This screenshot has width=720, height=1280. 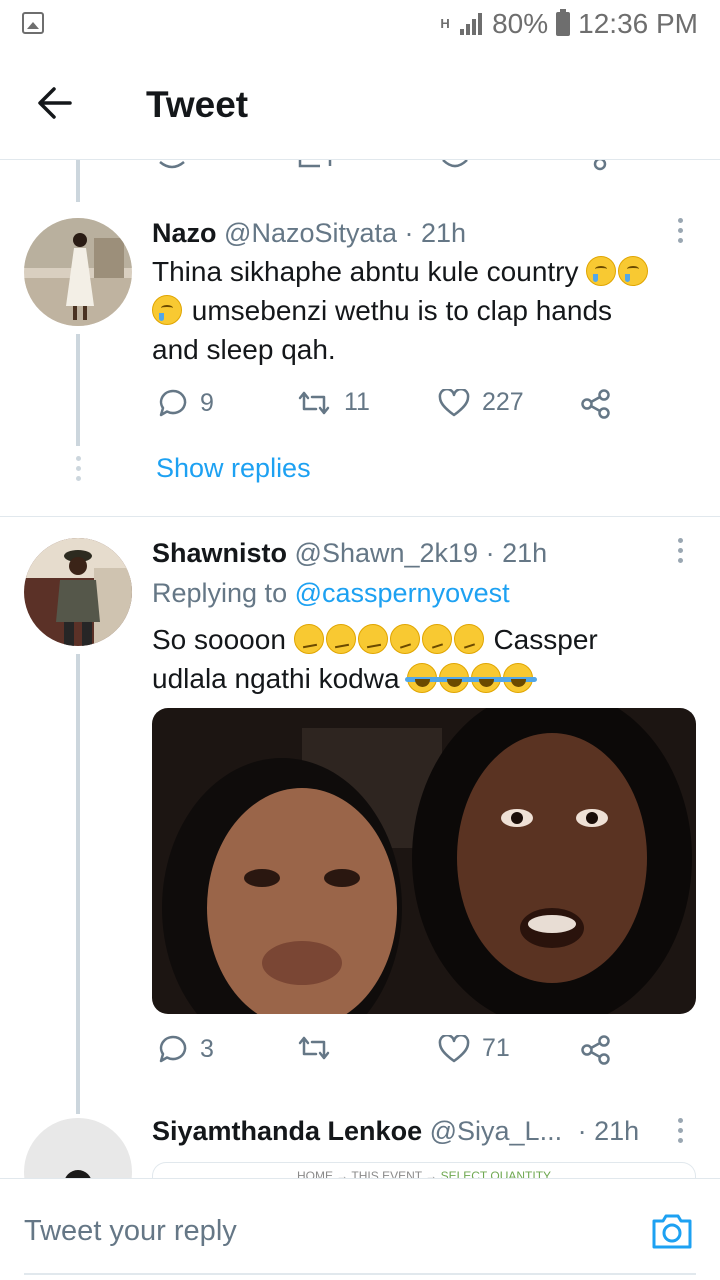 What do you see at coordinates (402, 310) in the screenshot?
I see `tweet-text-line: umsebenzi wethu is to clap hands` at bounding box center [402, 310].